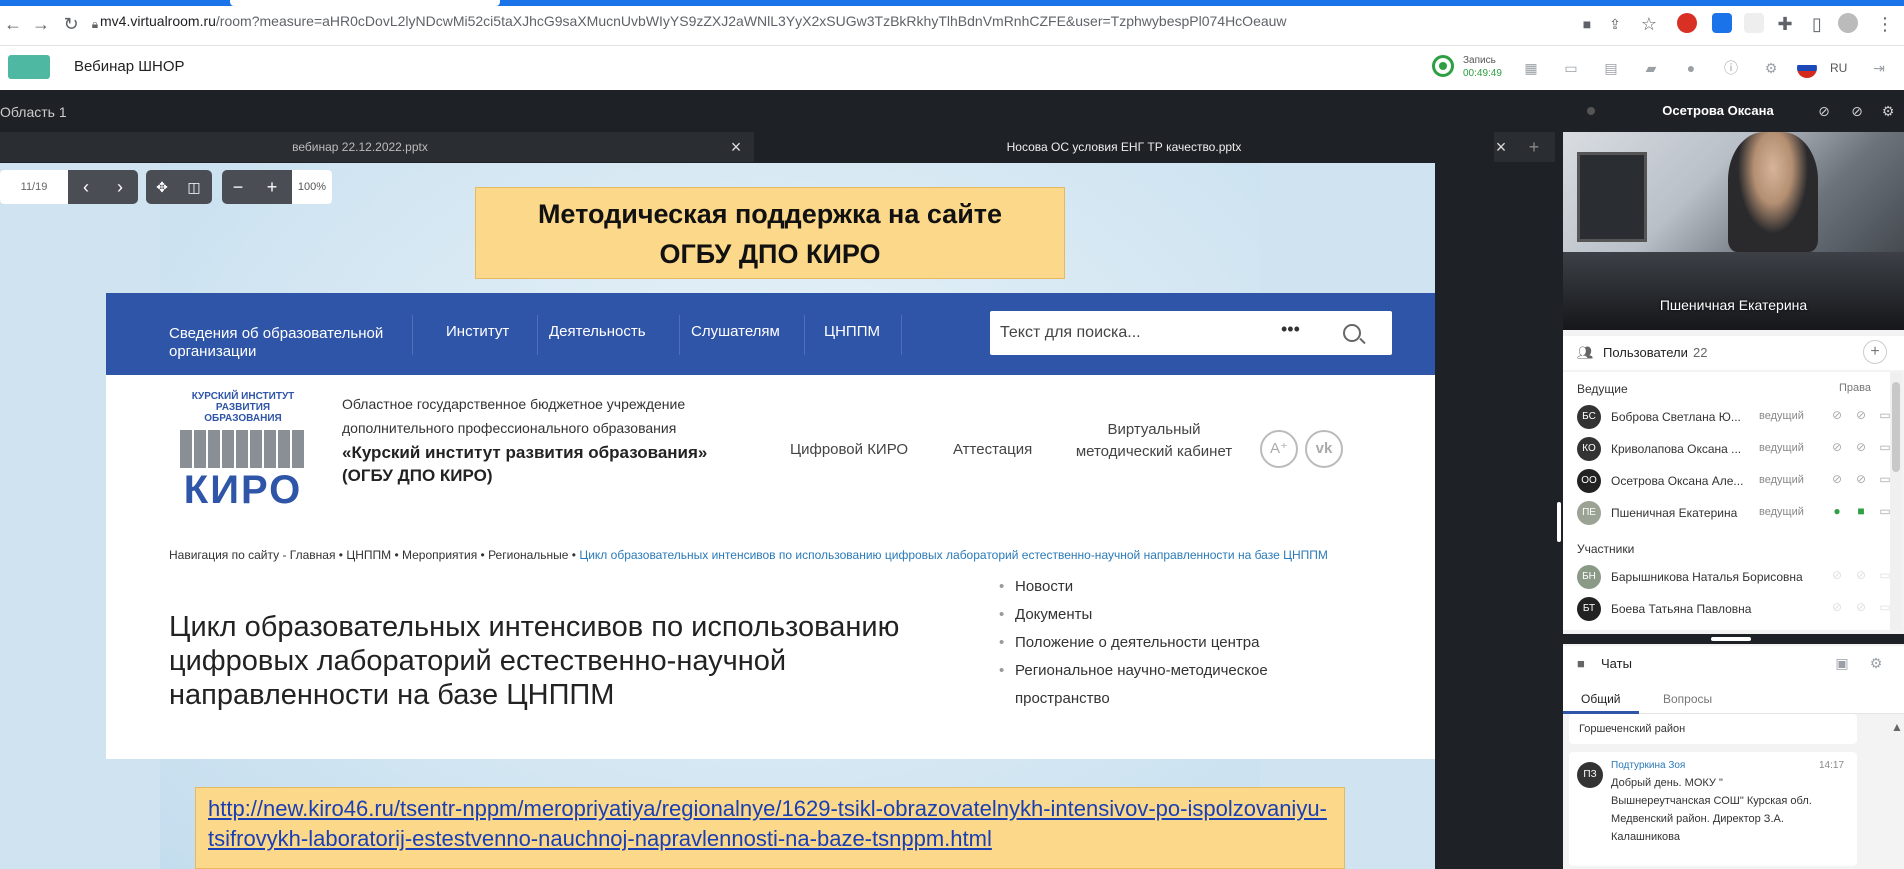 This screenshot has height=869, width=1904. Describe the element at coordinates (478, 331) in the screenshot. I see `nav-item-institute: Институт` at that location.